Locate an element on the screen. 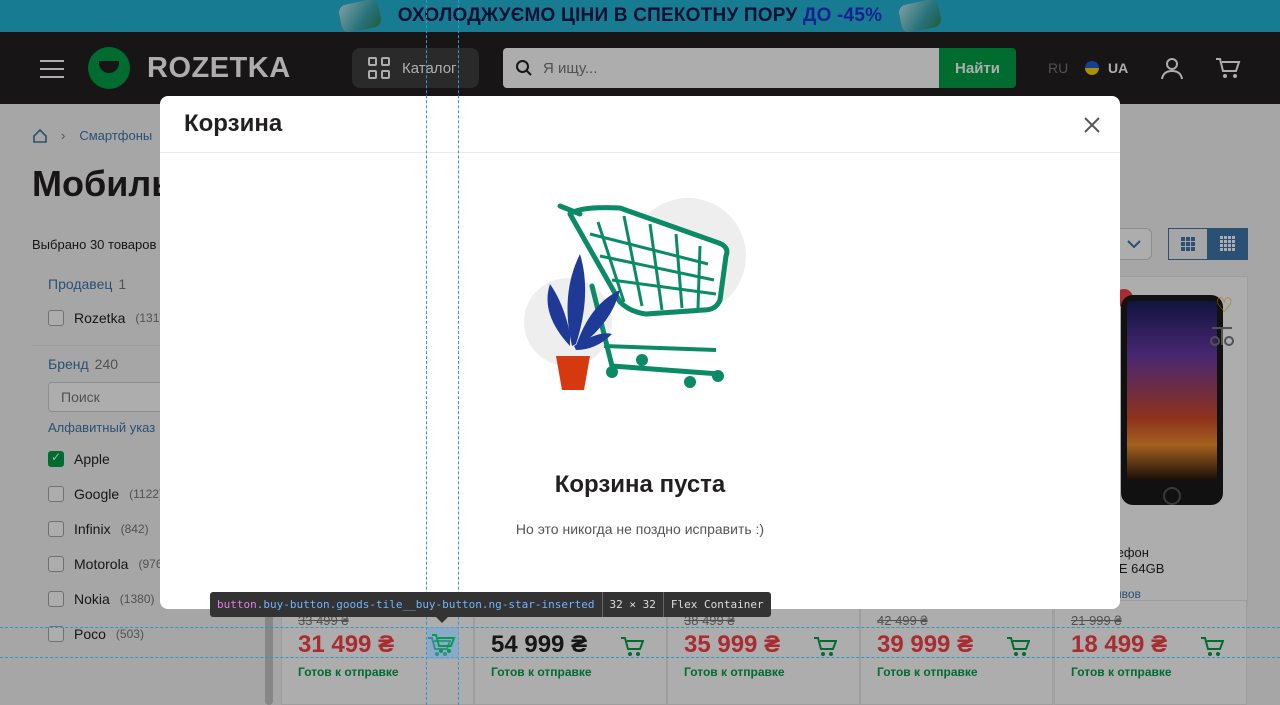  cart-icon is located at coordinates (444, 643).